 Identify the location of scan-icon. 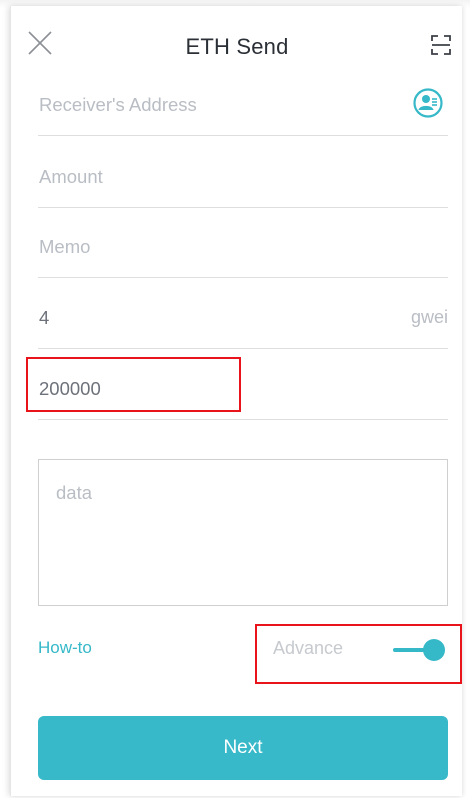
(441, 45).